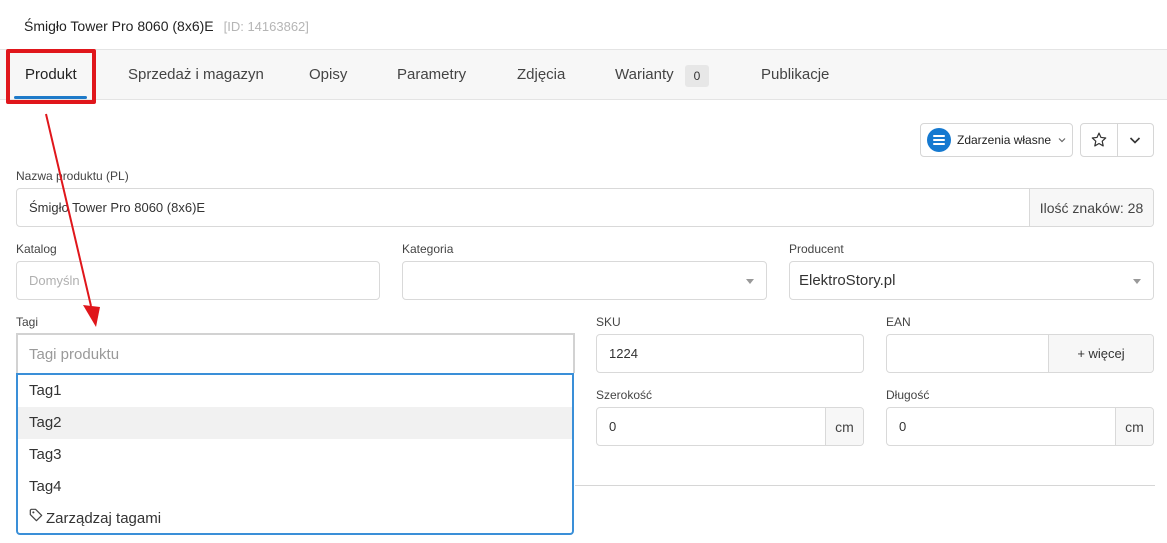  What do you see at coordinates (971, 280) in the screenshot?
I see `producer-select: ElektroStory.pl` at bounding box center [971, 280].